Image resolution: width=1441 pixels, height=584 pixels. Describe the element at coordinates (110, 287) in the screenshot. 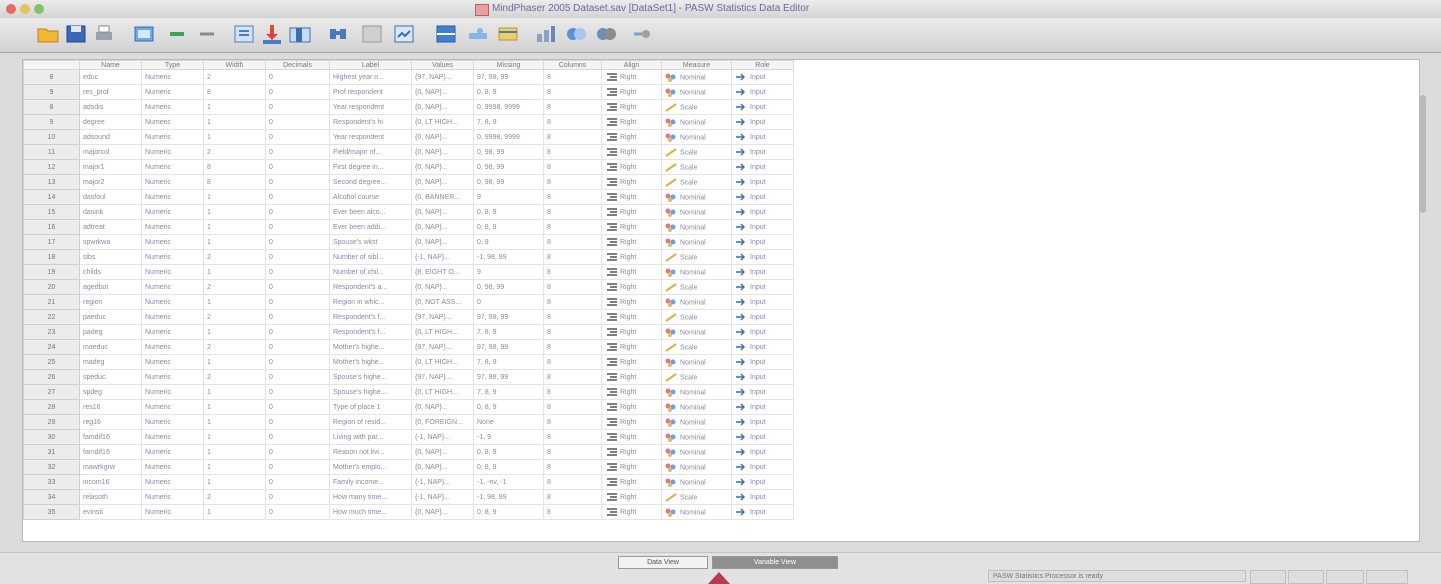

I see `name-cell: agedbot` at that location.